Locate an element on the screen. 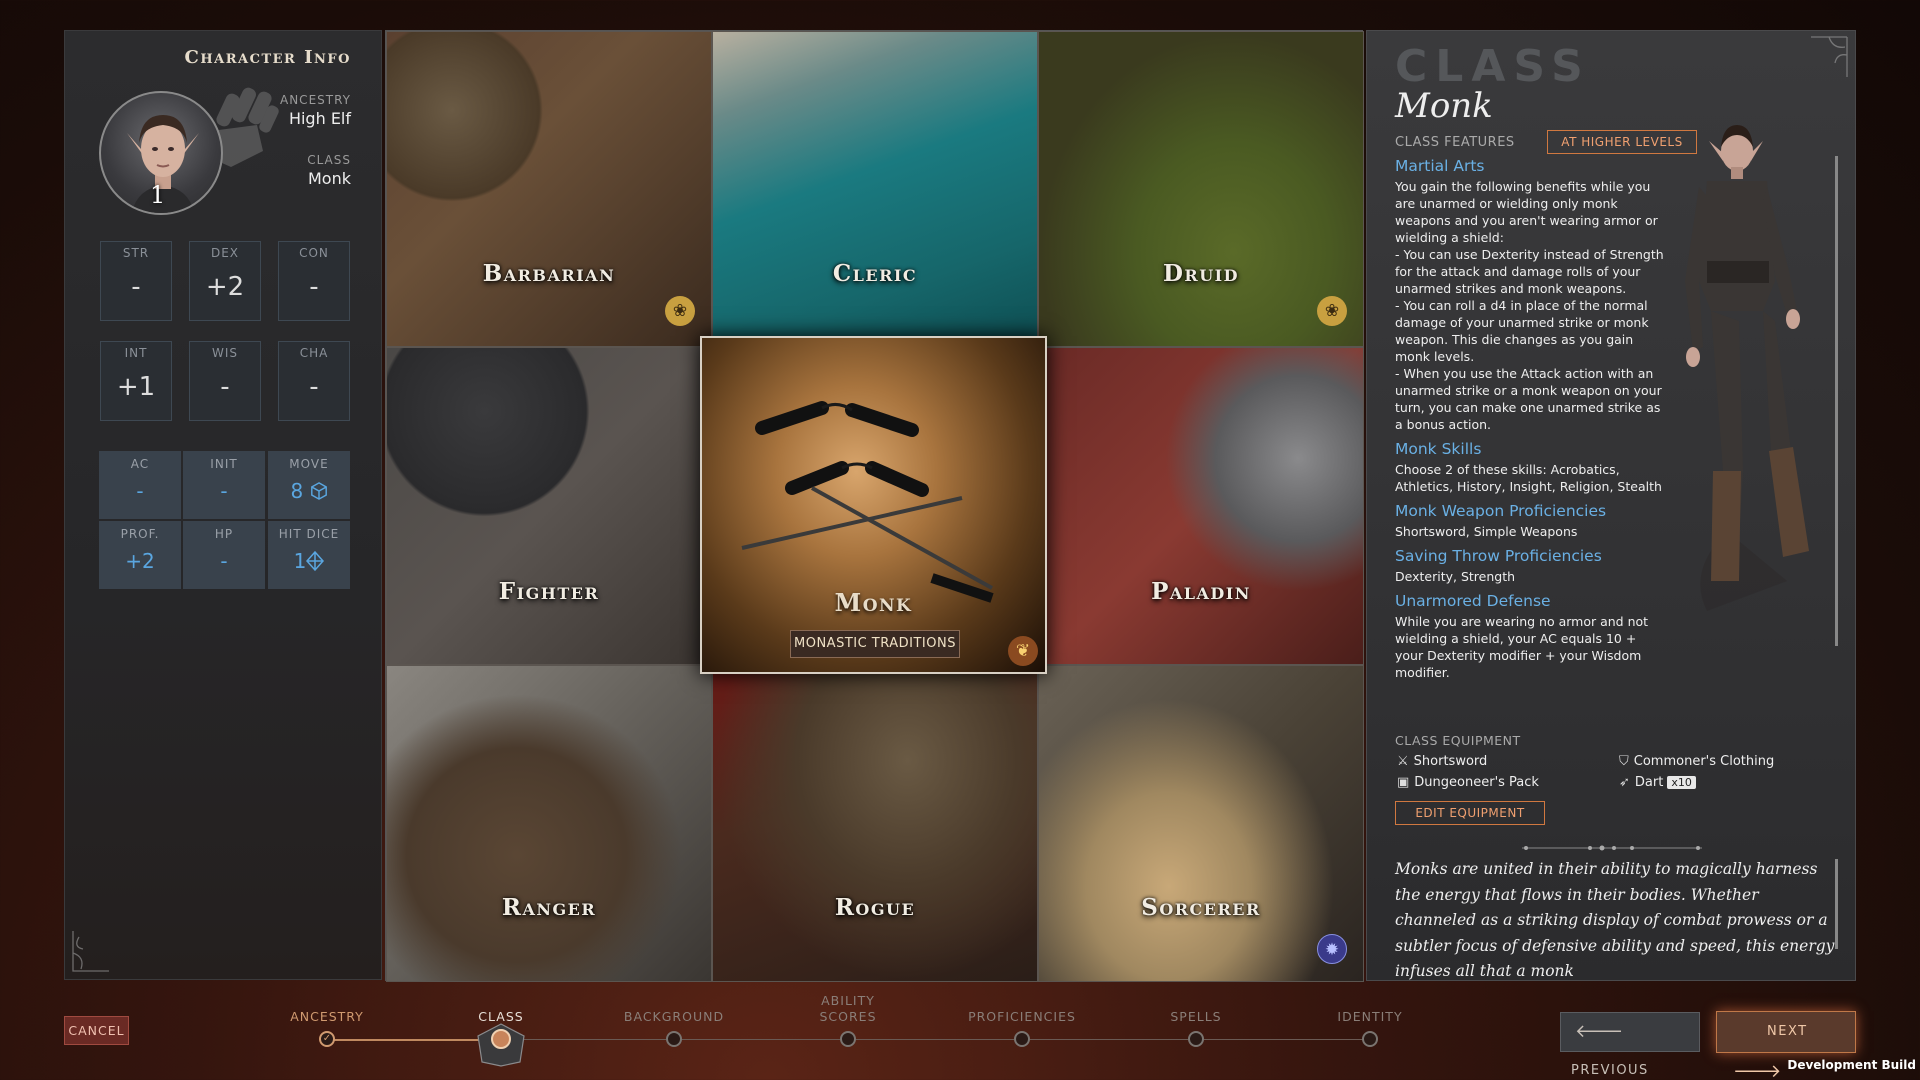 This screenshot has width=1920, height=1080. character-level: 1 is located at coordinates (158, 195).